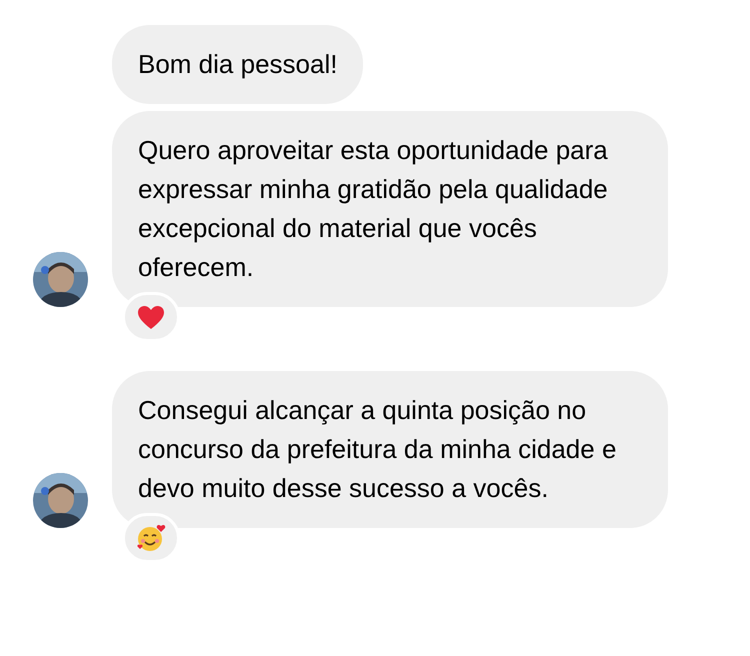 Image resolution: width=750 pixels, height=656 pixels. I want to click on message-bubble: Bom dia pessoal!, so click(238, 64).